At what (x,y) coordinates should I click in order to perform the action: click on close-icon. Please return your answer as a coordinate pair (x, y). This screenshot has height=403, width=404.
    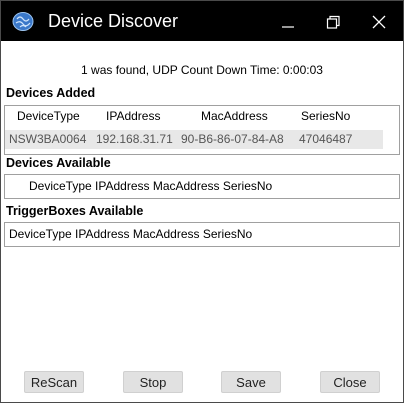
    Looking at the image, I should click on (379, 22).